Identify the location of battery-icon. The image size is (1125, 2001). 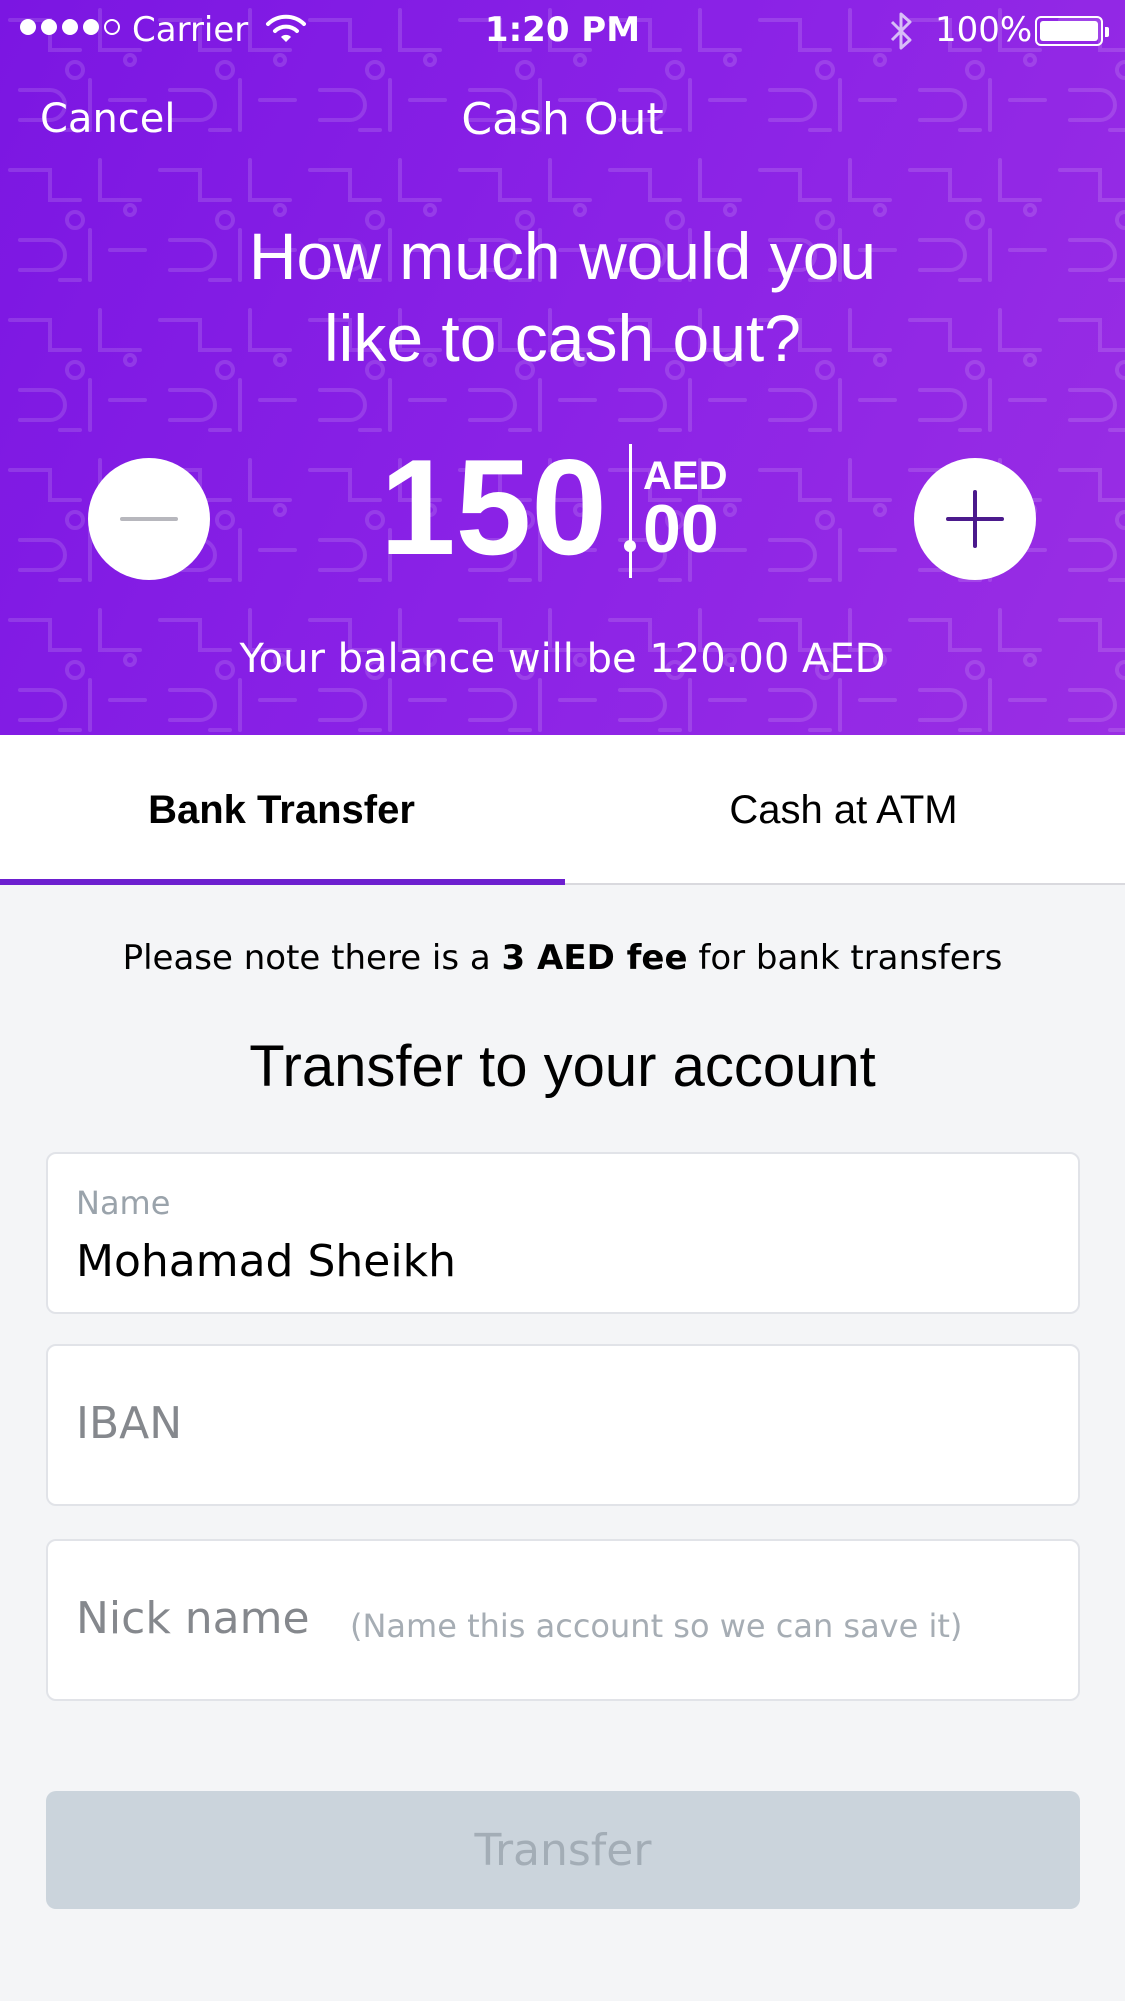
(1072, 31).